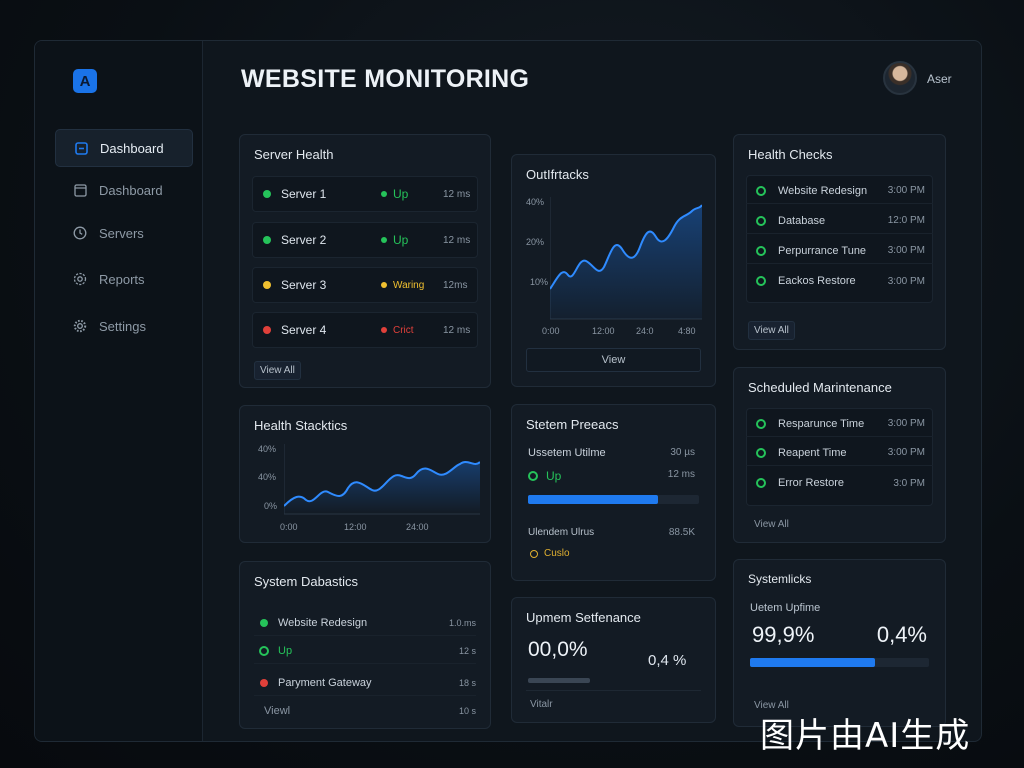 This screenshot has height=768, width=1024. What do you see at coordinates (384, 330) in the screenshot?
I see `status-indicator` at bounding box center [384, 330].